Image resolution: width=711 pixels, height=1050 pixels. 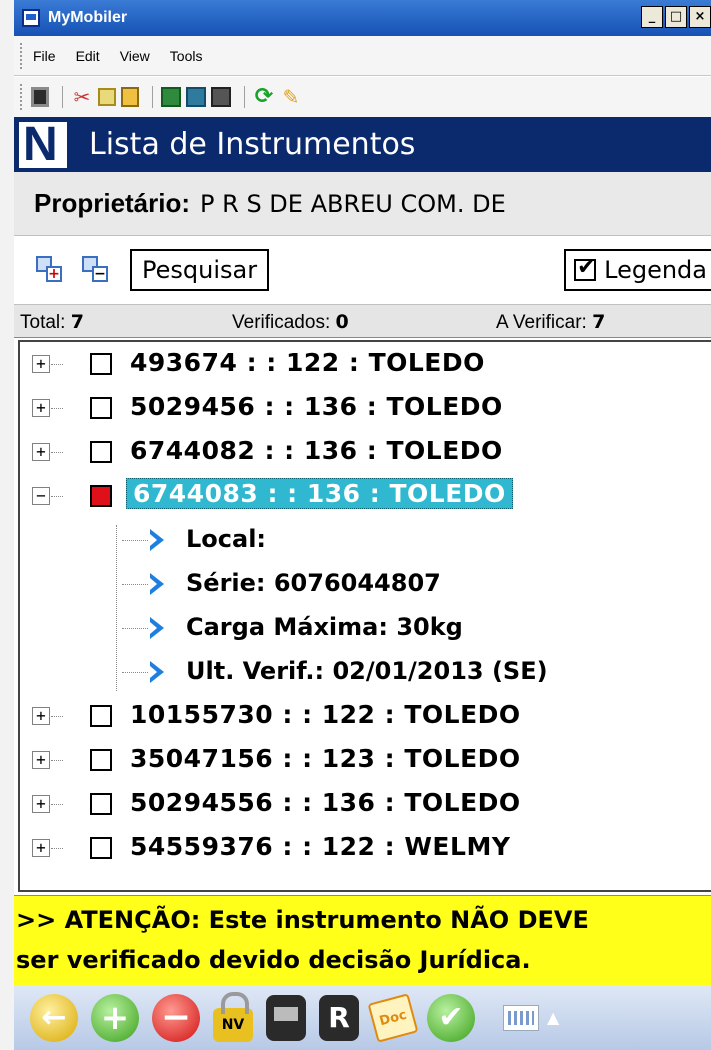 I want to click on menubar-grip, so click(x=21, y=55).